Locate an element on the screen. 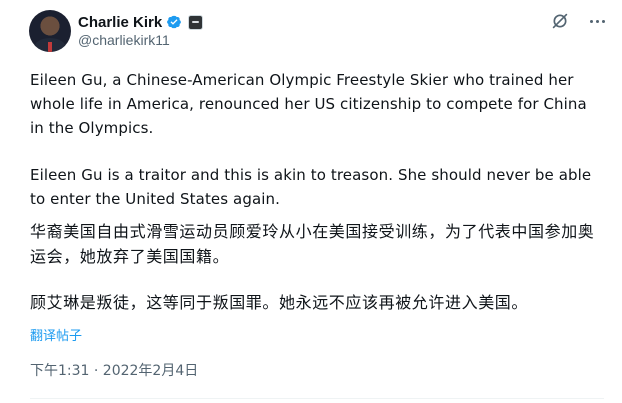 The width and height of the screenshot is (622, 403). author-handle: @charliekirk11 is located at coordinates (124, 40).